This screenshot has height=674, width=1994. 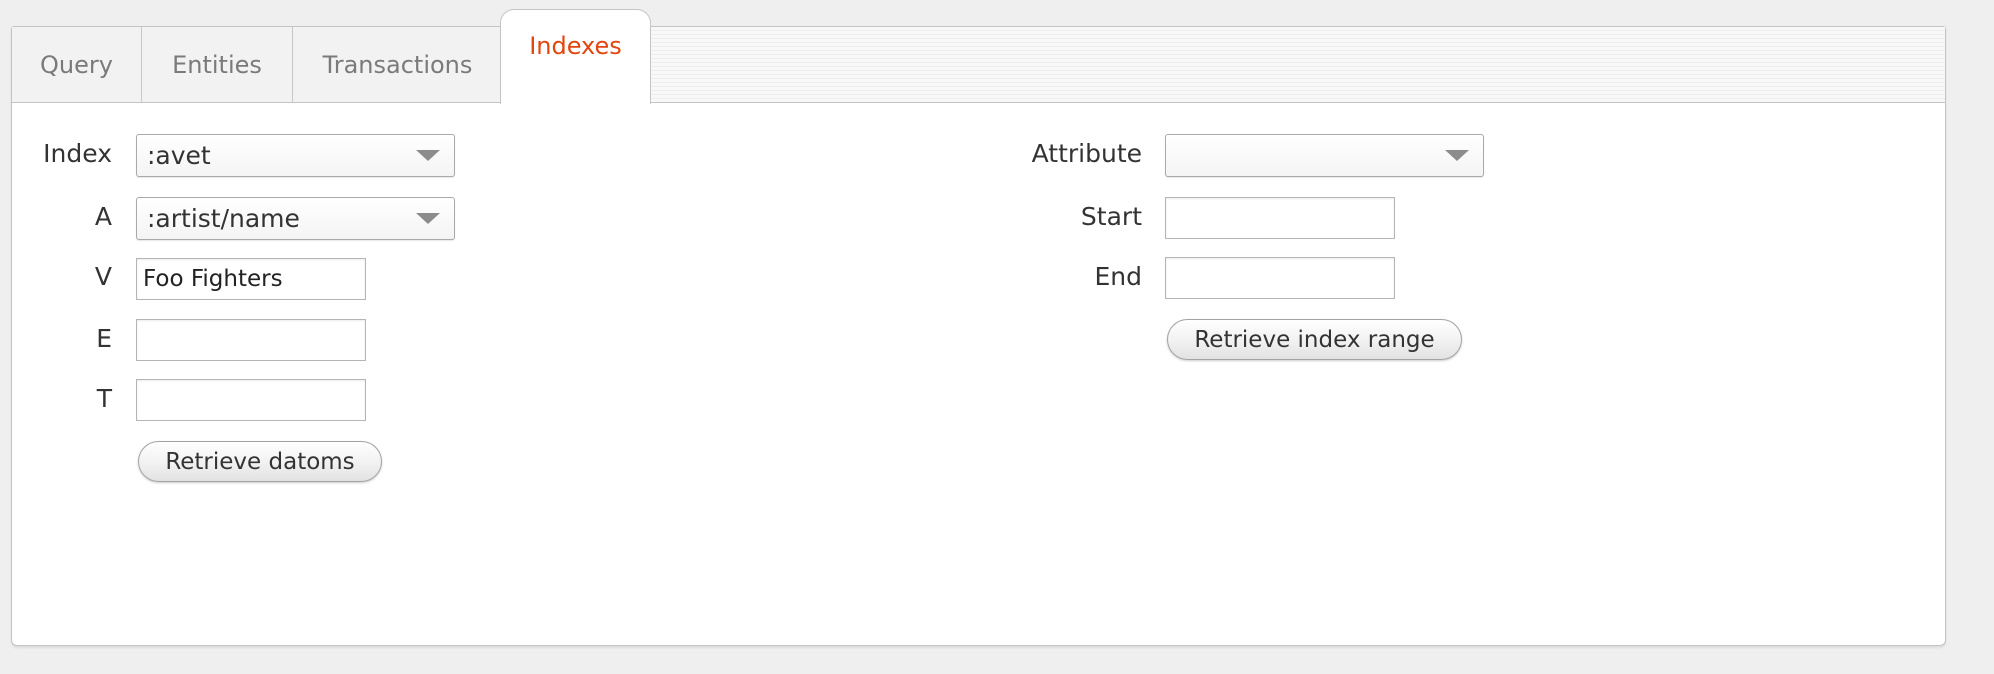 What do you see at coordinates (103, 276) in the screenshot?
I see `v-label: V` at bounding box center [103, 276].